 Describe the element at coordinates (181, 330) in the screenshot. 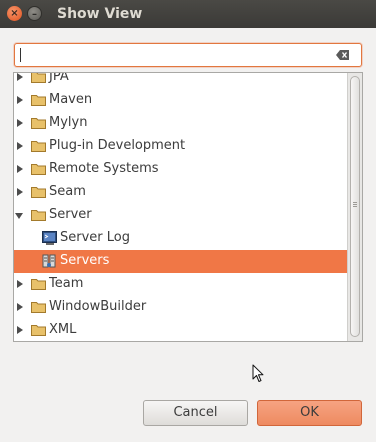

I see `tree-item-xml: XML` at that location.